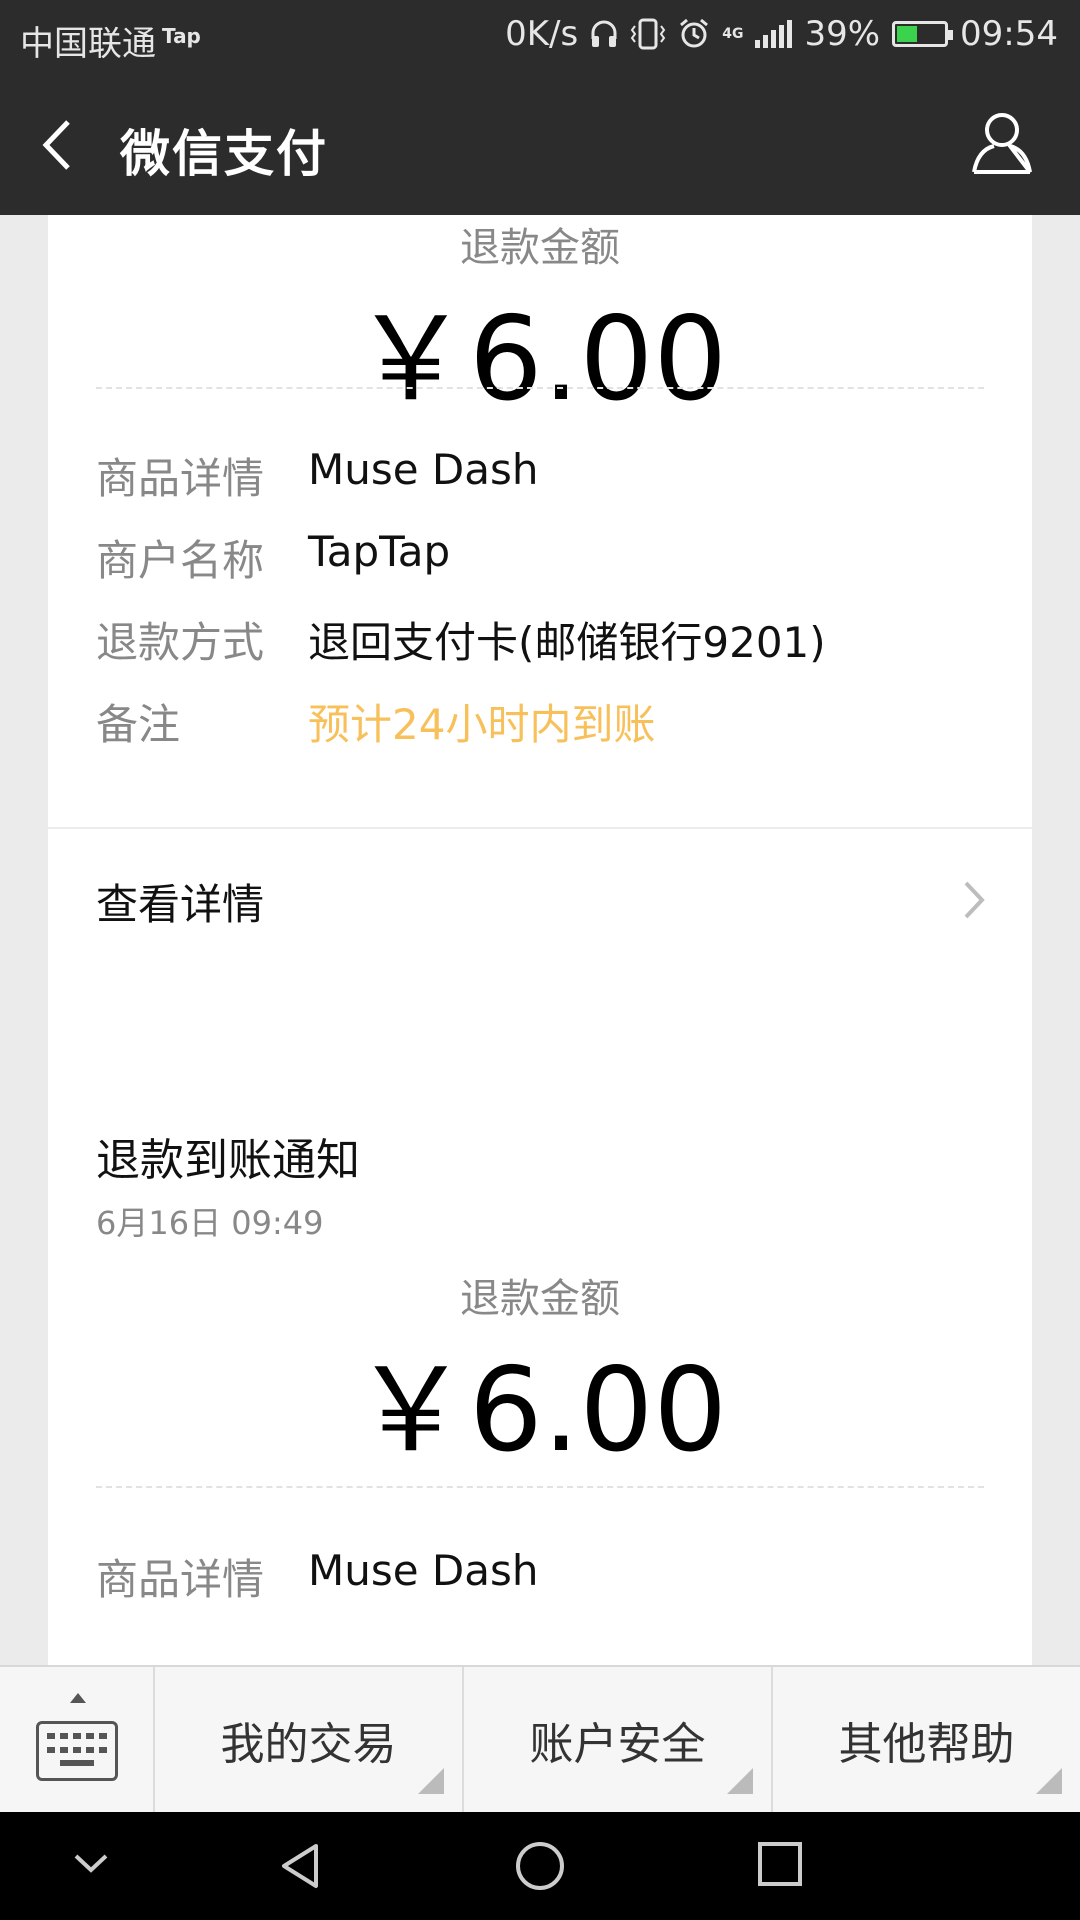 This screenshot has width=1080, height=1920. Describe the element at coordinates (224, 154) in the screenshot. I see `page-title: 微信支付` at that location.